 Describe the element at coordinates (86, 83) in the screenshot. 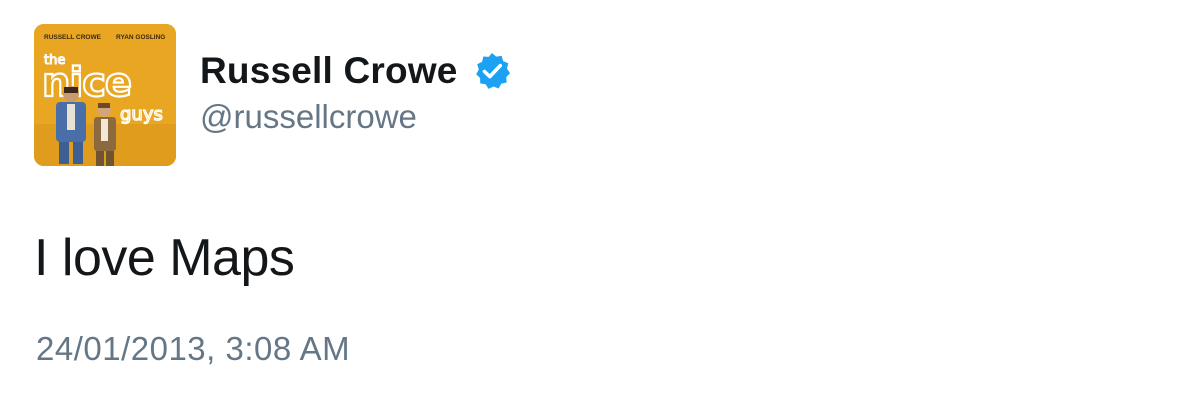

I see `poster-title-main: nice` at that location.